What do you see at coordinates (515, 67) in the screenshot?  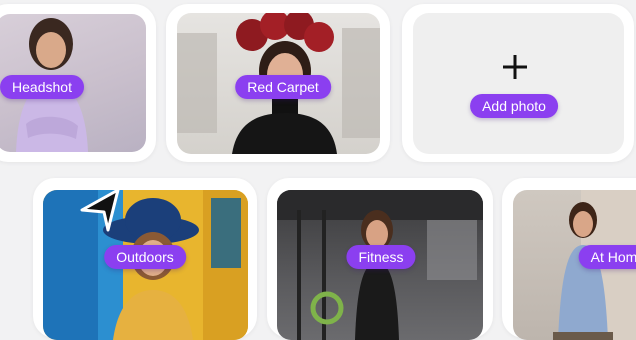 I see `plus-icon` at bounding box center [515, 67].